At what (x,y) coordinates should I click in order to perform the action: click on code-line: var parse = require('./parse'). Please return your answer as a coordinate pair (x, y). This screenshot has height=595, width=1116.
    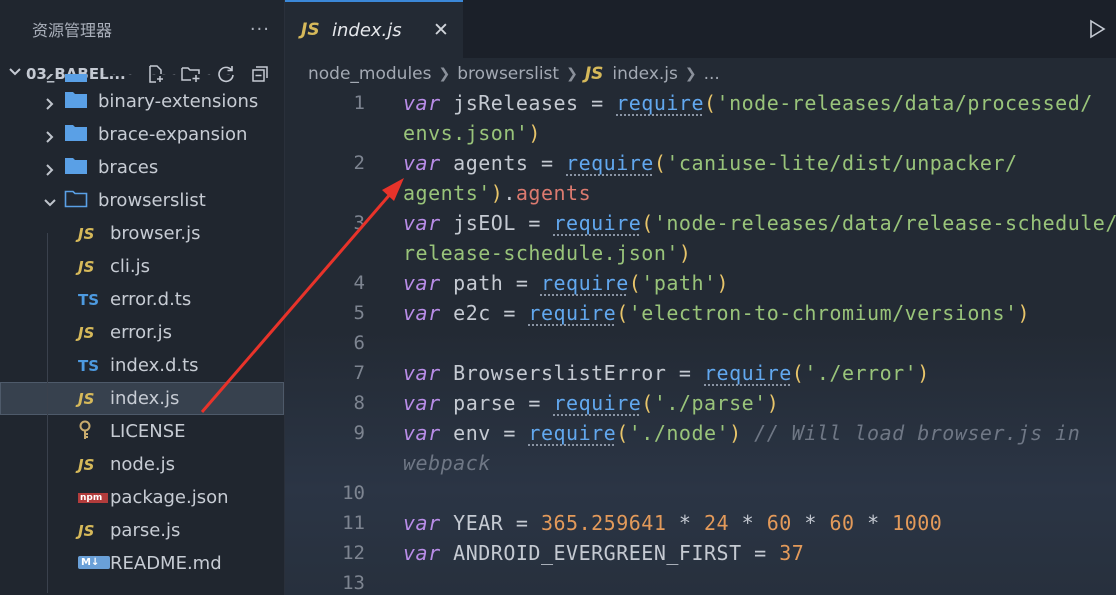
    Looking at the image, I should click on (591, 403).